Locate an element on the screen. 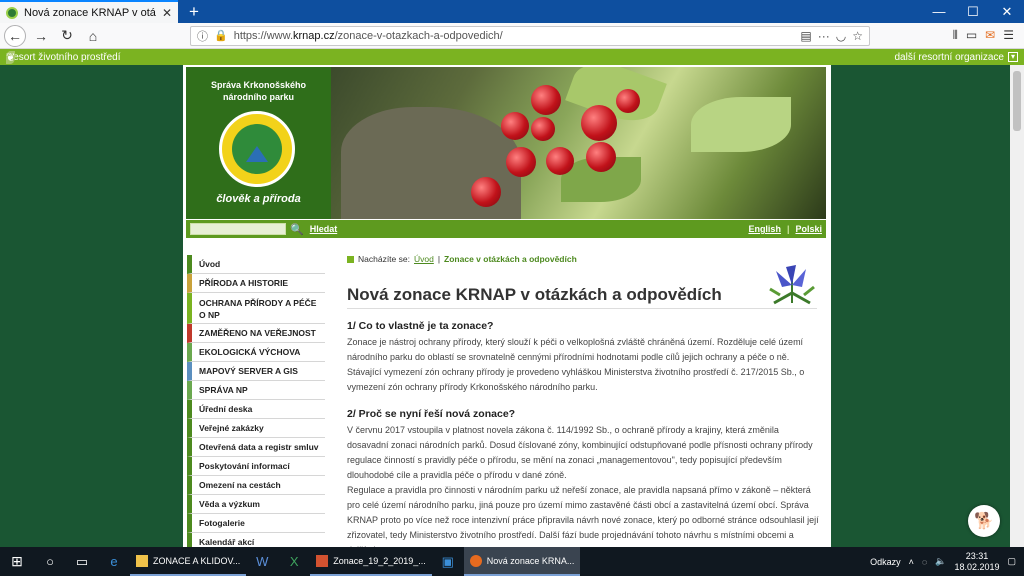  home-button: ⌂ is located at coordinates (93, 36).